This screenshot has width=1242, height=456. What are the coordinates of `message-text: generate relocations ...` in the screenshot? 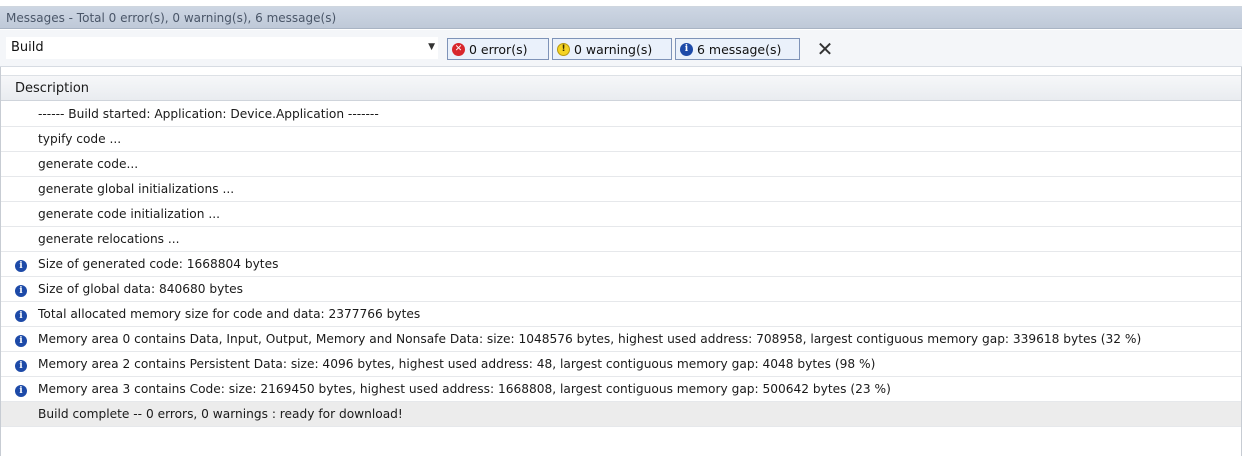 It's located at (109, 239).